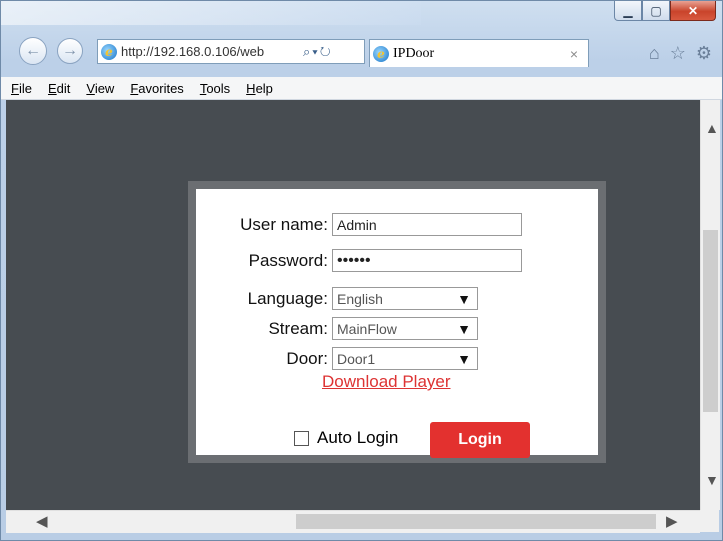  Describe the element at coordinates (405, 328) in the screenshot. I see `stream-select: MainFlow ▼` at that location.